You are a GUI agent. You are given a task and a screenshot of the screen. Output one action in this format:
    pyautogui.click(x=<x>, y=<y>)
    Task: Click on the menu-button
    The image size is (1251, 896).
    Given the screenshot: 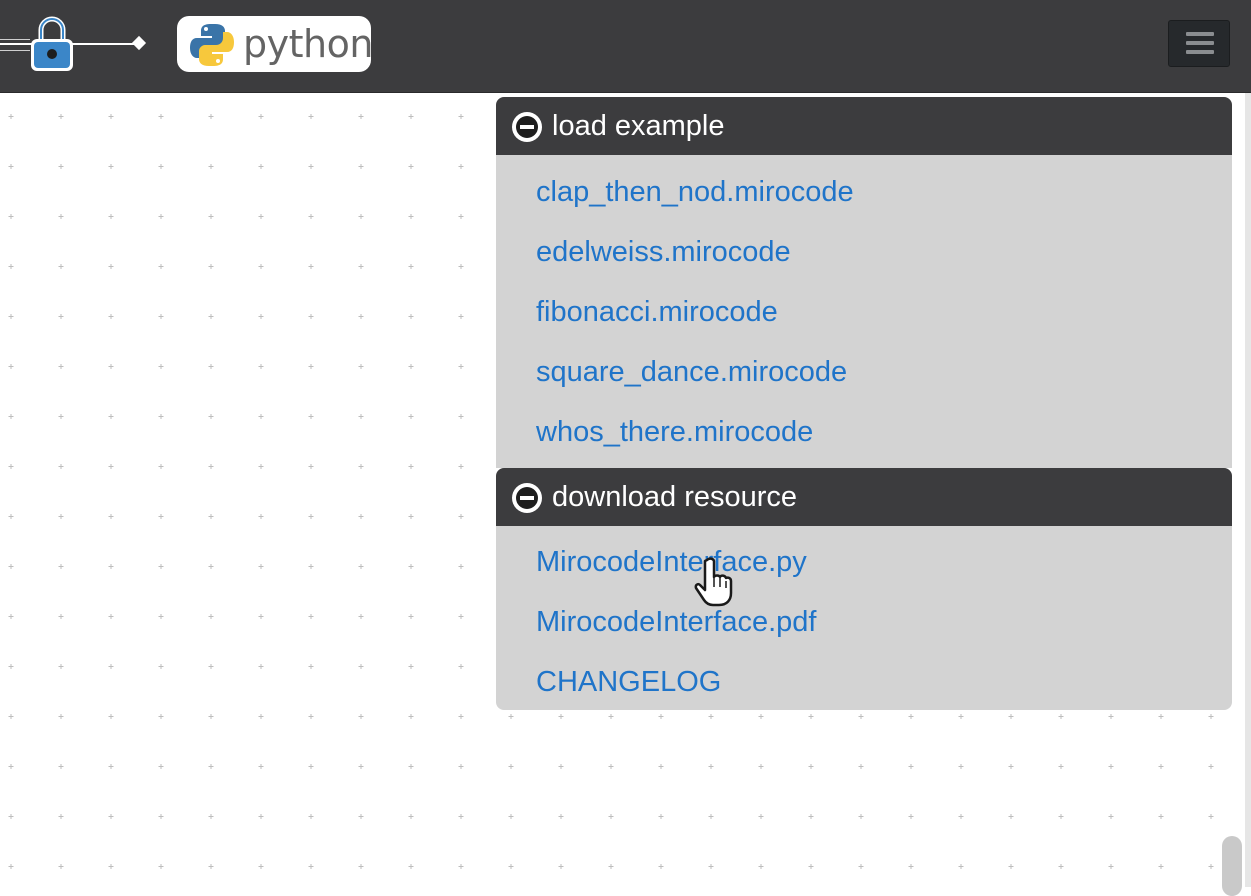 What is the action you would take?
    pyautogui.click(x=1199, y=43)
    